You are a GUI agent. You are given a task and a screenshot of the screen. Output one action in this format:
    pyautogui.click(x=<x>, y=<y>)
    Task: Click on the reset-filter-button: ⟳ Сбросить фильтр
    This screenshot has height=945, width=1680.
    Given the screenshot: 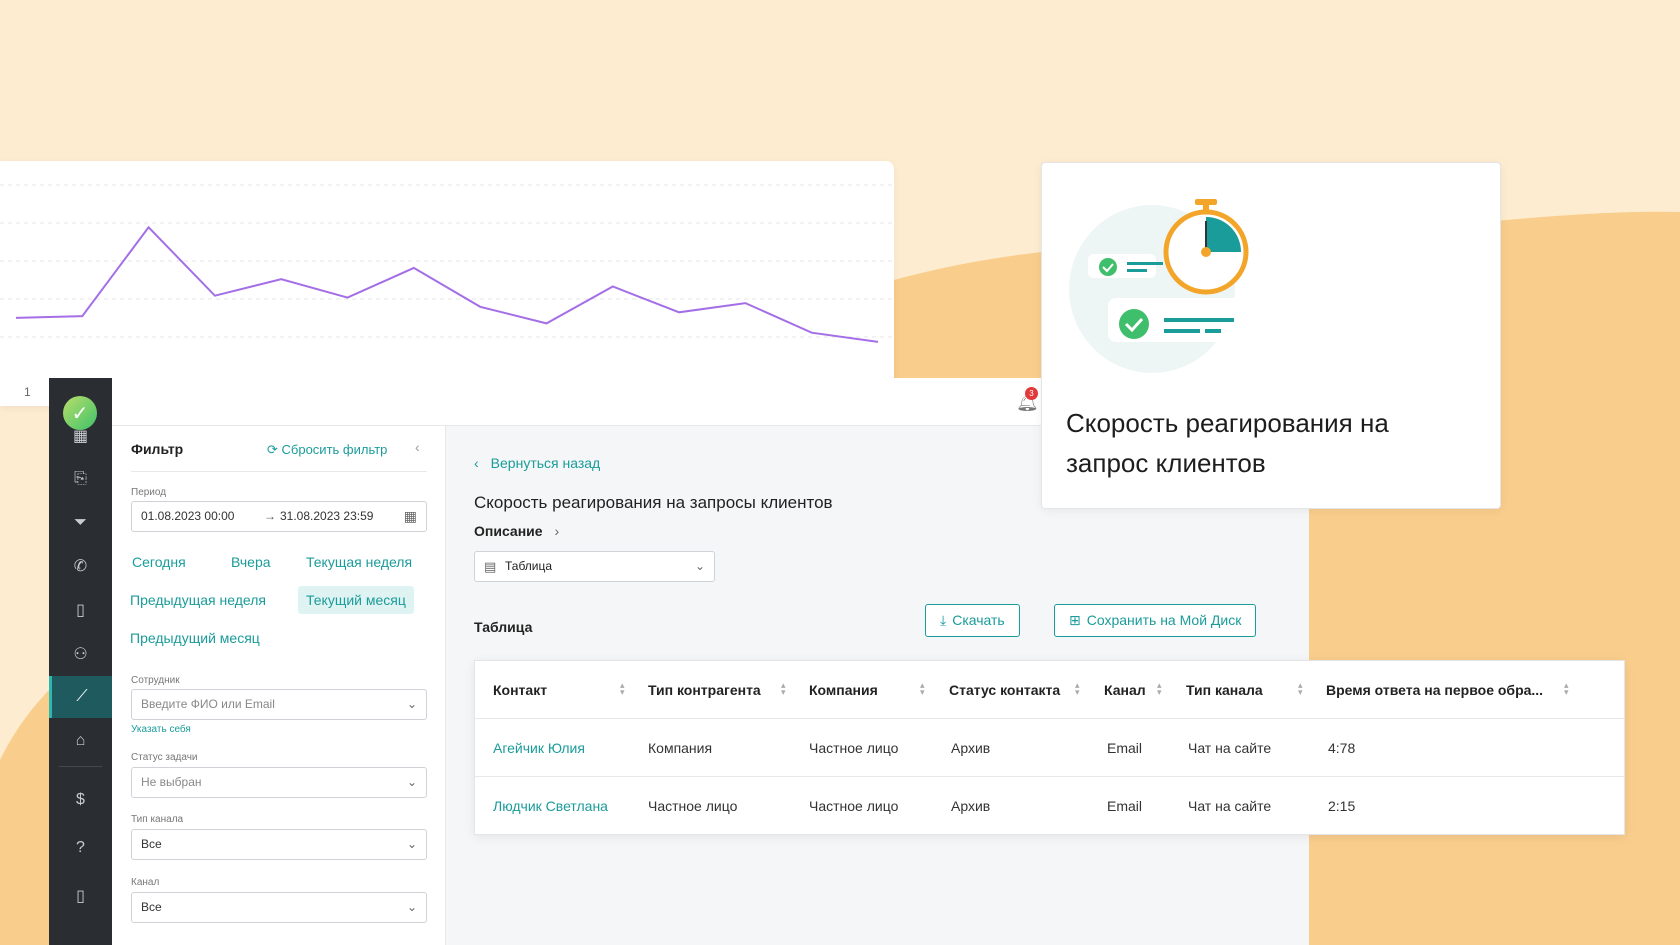 What is the action you would take?
    pyautogui.click(x=327, y=450)
    